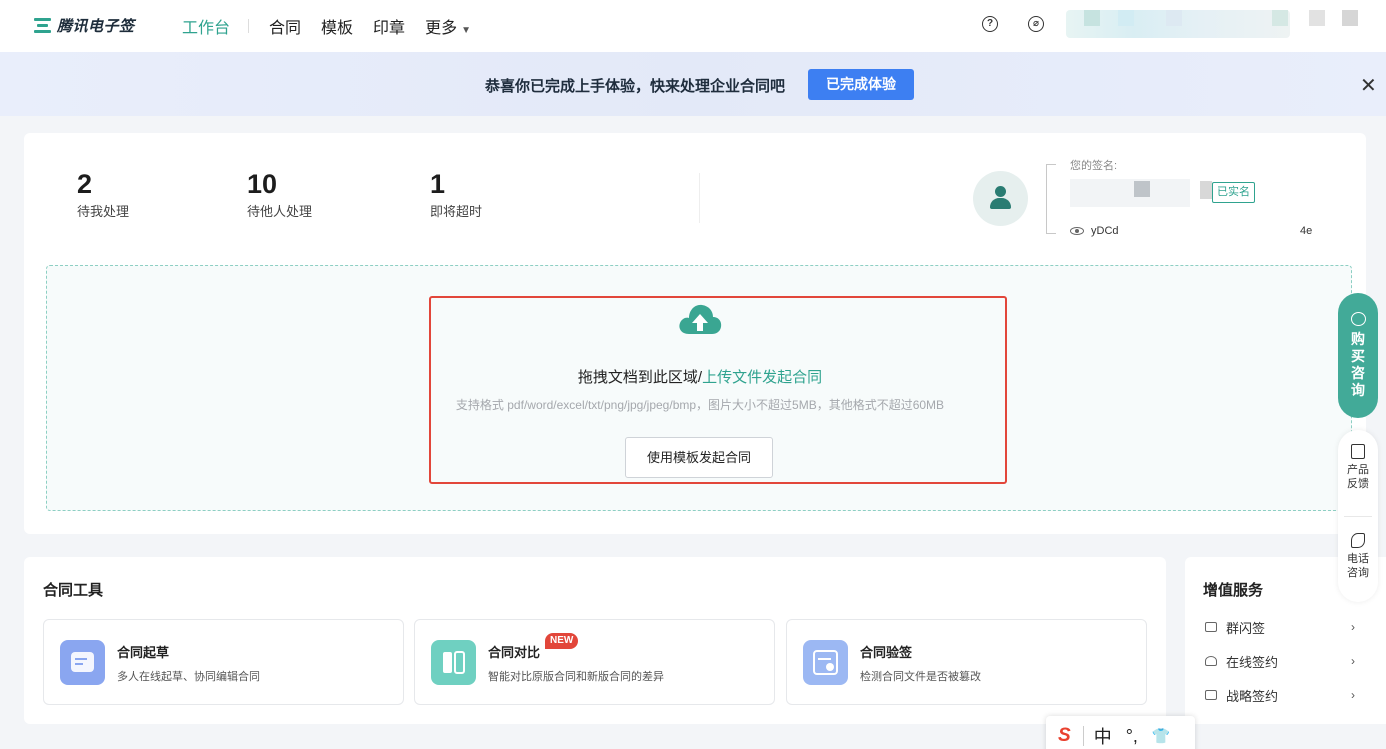  What do you see at coordinates (1161, 736) in the screenshot?
I see `ime-skin-icon: 👕` at bounding box center [1161, 736].